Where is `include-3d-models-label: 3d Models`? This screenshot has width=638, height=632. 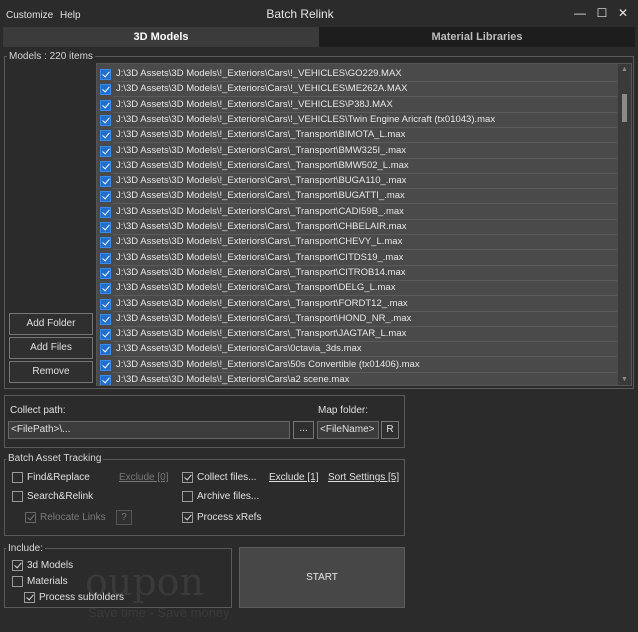
include-3d-models-label: 3d Models is located at coordinates (50, 565).